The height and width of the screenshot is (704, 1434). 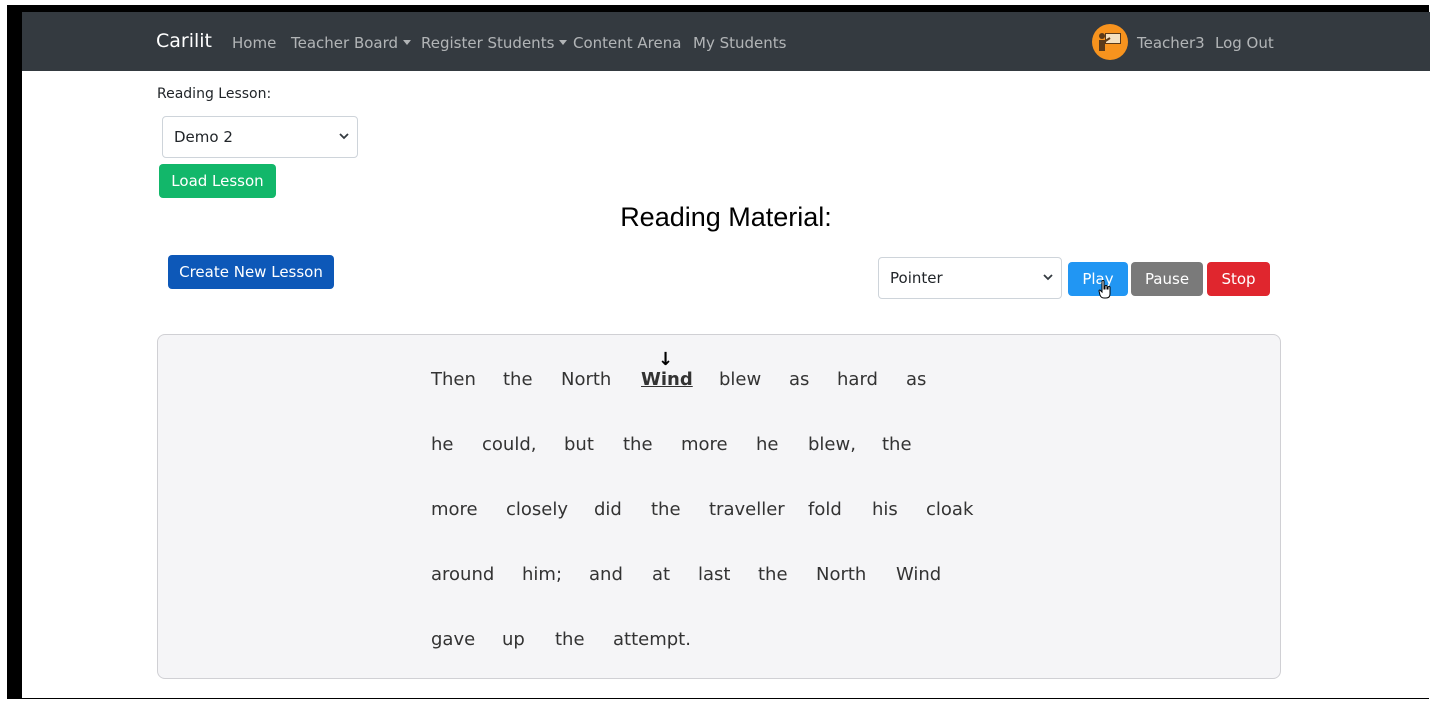 I want to click on reading-word: gave, so click(x=453, y=639).